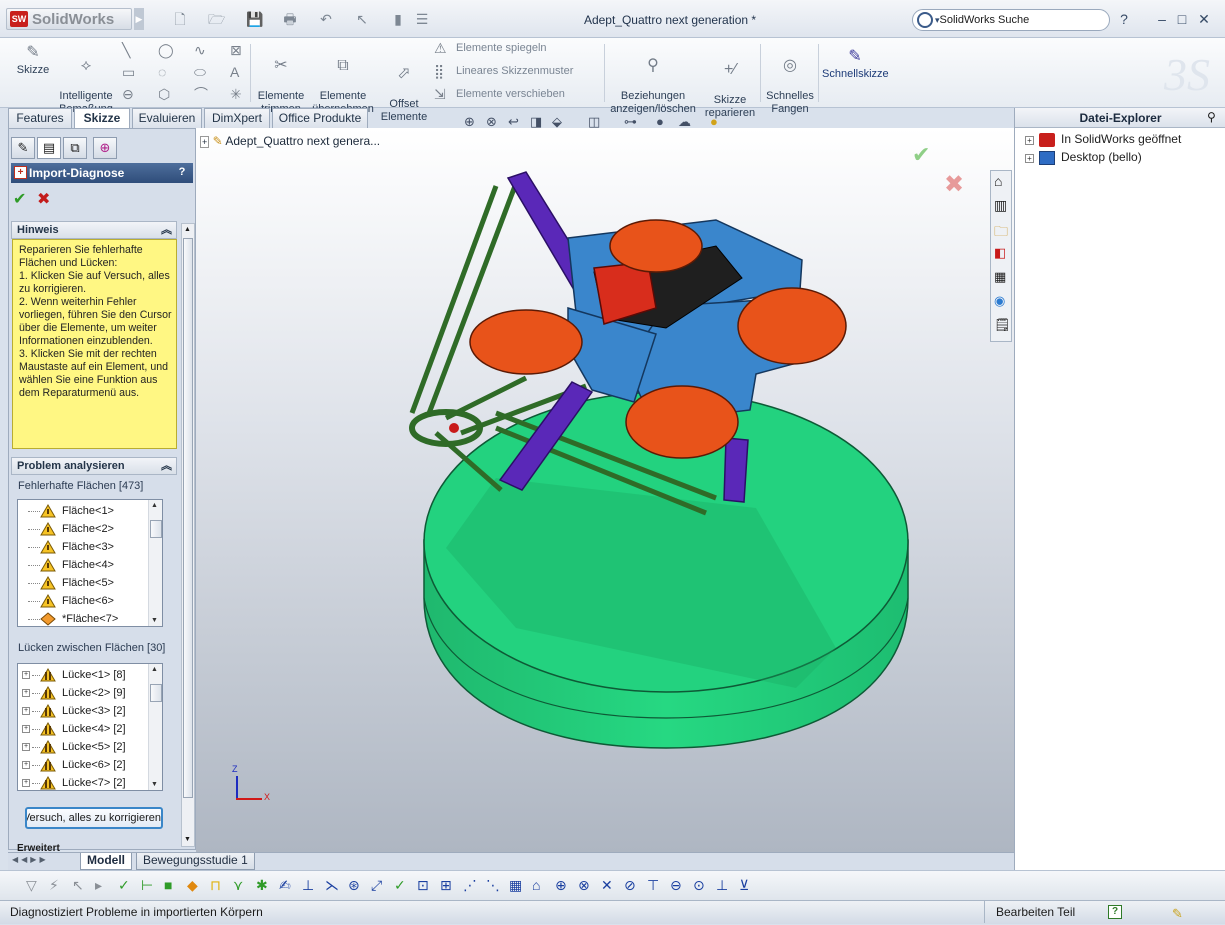 The image size is (1225, 925). Describe the element at coordinates (201, 94) in the screenshot. I see `fillet-tool-icon: ⌒` at that location.